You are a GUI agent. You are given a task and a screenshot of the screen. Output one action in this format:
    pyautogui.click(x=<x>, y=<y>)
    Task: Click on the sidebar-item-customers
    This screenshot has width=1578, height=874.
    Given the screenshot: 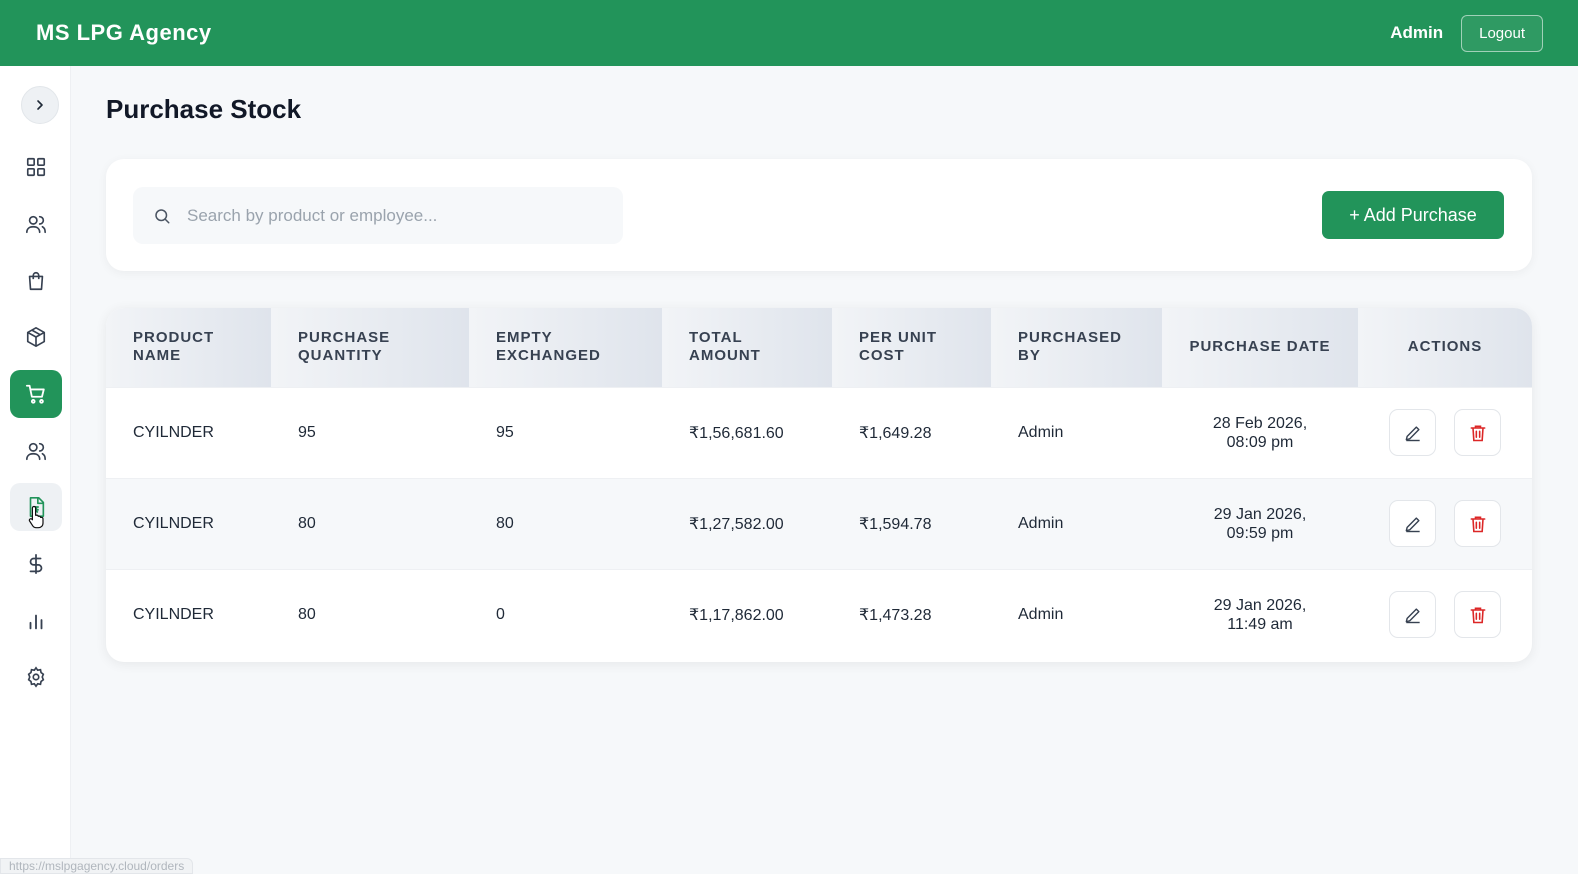 What is the action you would take?
    pyautogui.click(x=36, y=224)
    